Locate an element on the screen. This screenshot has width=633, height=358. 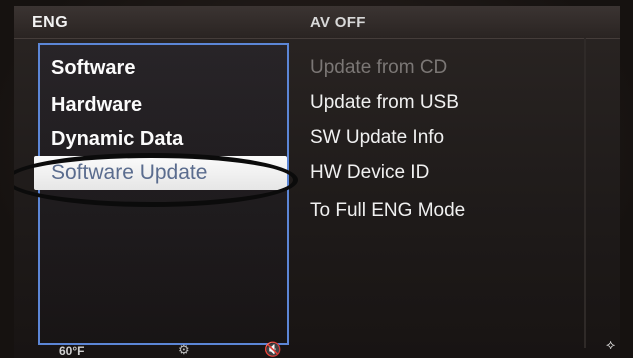
mute-icon: 🔇 is located at coordinates (273, 349).